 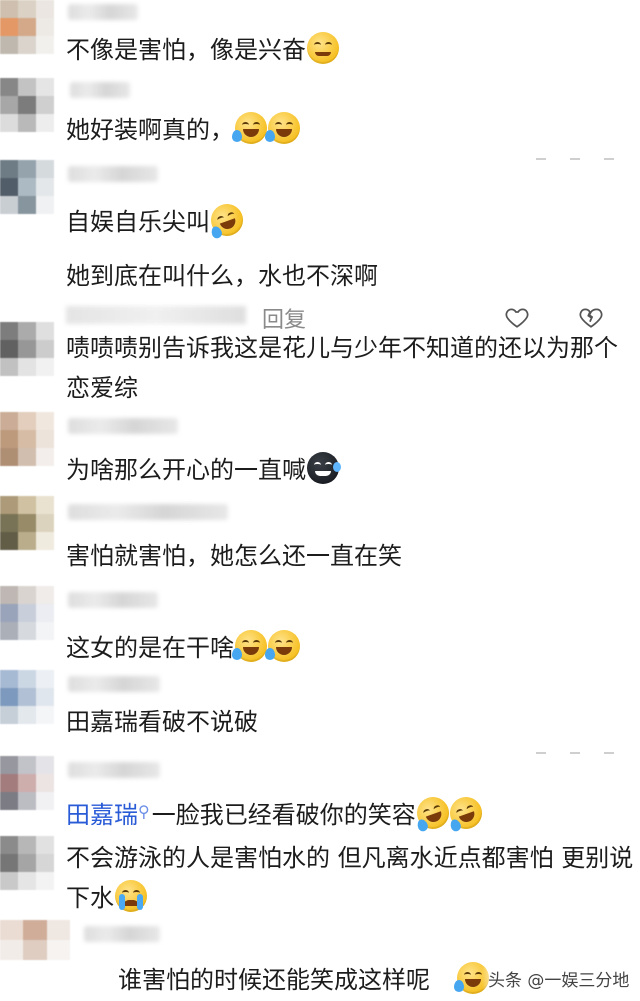 I want to click on comment-item: 害怕就害怕，她怎么还一直在笑, so click(x=234, y=556).